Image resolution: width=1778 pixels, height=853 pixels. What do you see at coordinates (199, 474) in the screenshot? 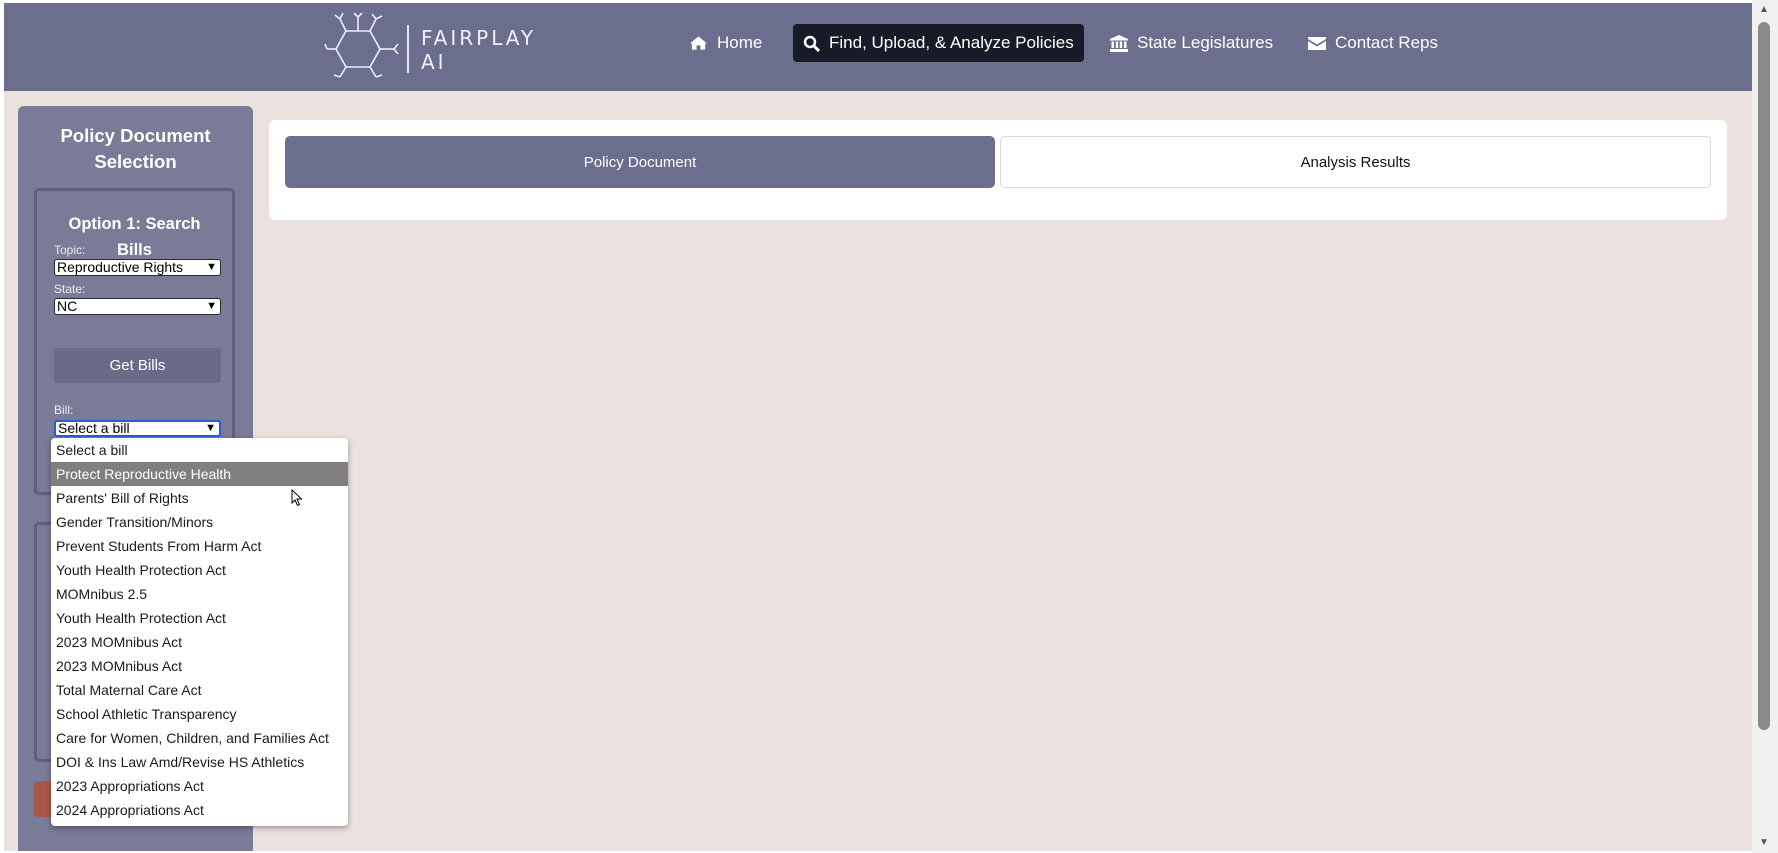
I see `bill-option-highlighted: Protect Reproductive Health` at bounding box center [199, 474].